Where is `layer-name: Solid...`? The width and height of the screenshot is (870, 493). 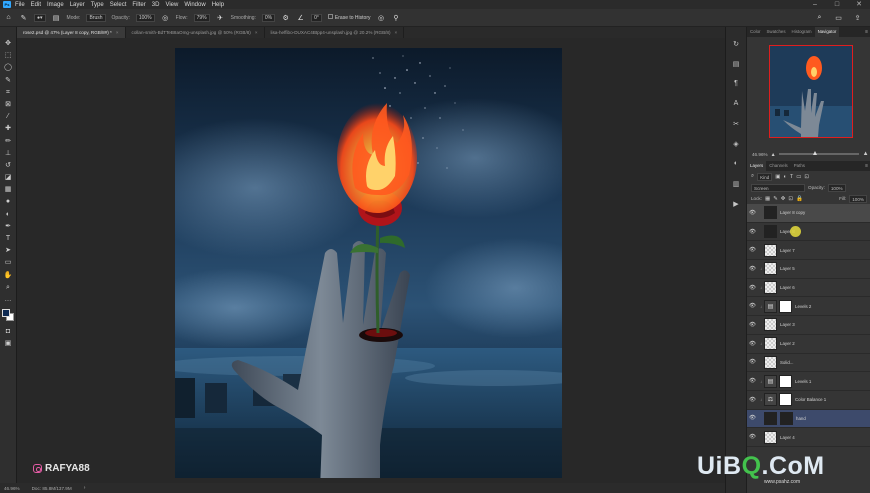 layer-name: Solid... is located at coordinates (786, 362).